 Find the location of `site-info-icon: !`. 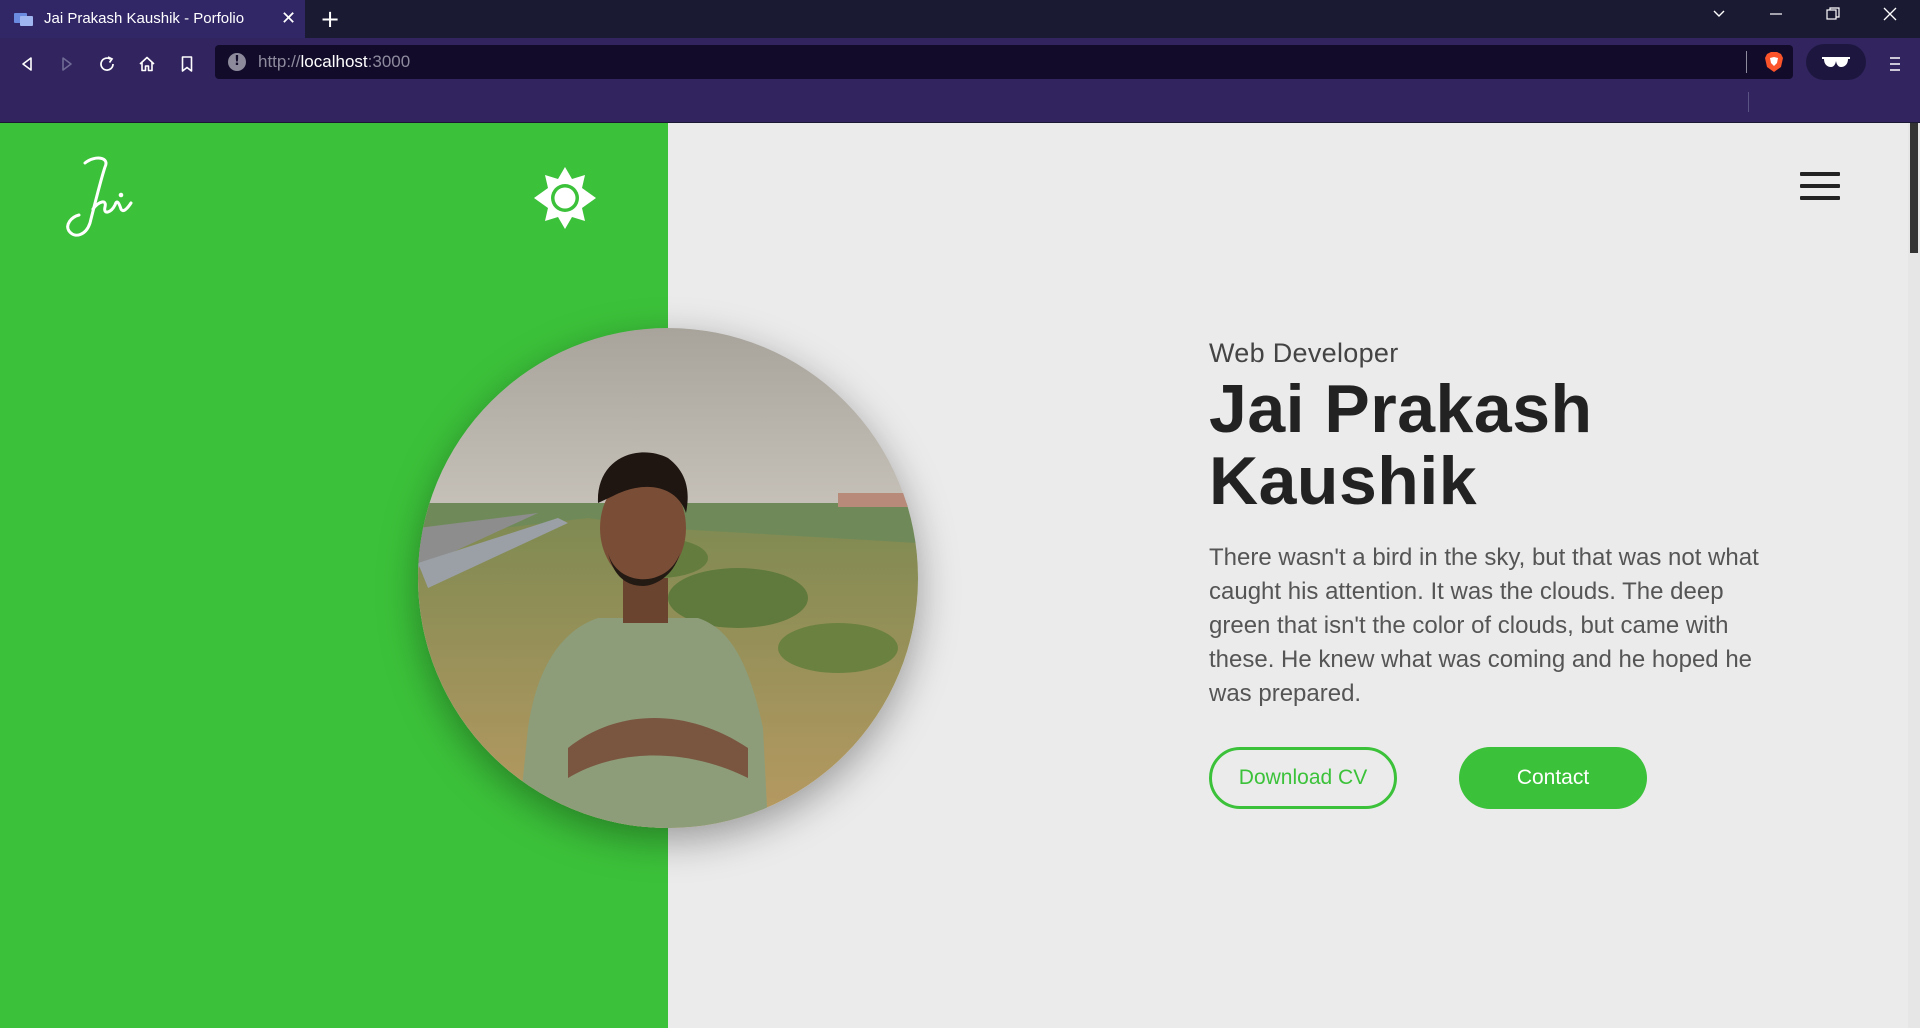

site-info-icon: ! is located at coordinates (237, 62).